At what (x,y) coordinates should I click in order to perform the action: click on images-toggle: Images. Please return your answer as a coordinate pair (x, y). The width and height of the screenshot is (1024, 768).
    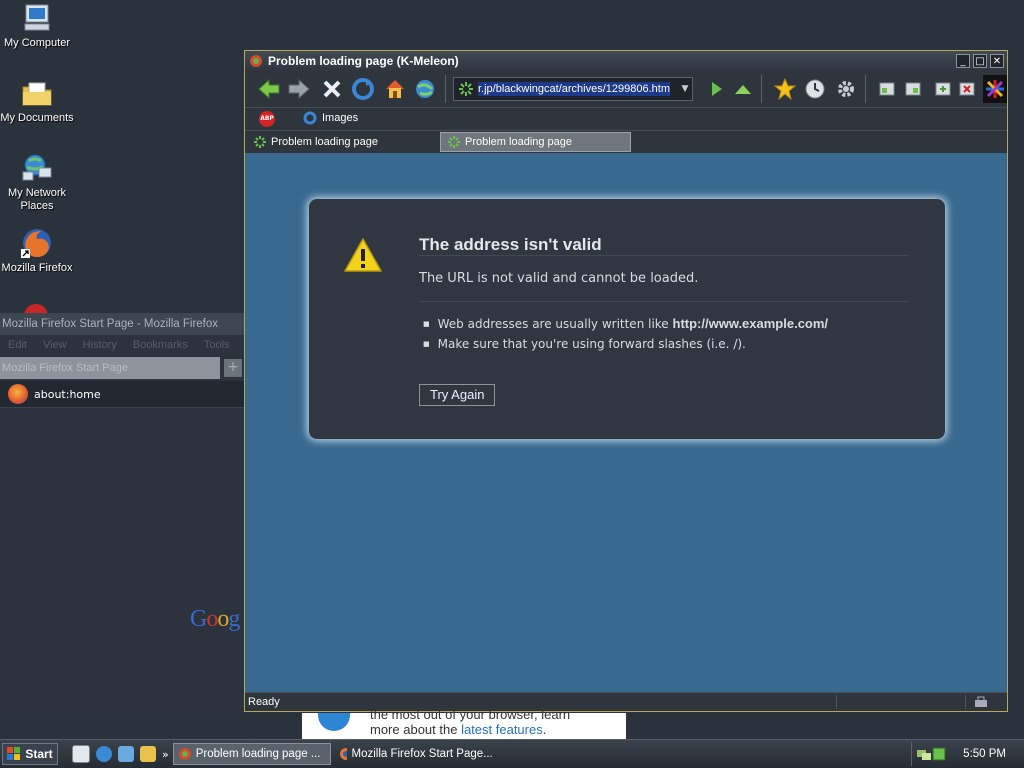
    Looking at the image, I should click on (330, 118).